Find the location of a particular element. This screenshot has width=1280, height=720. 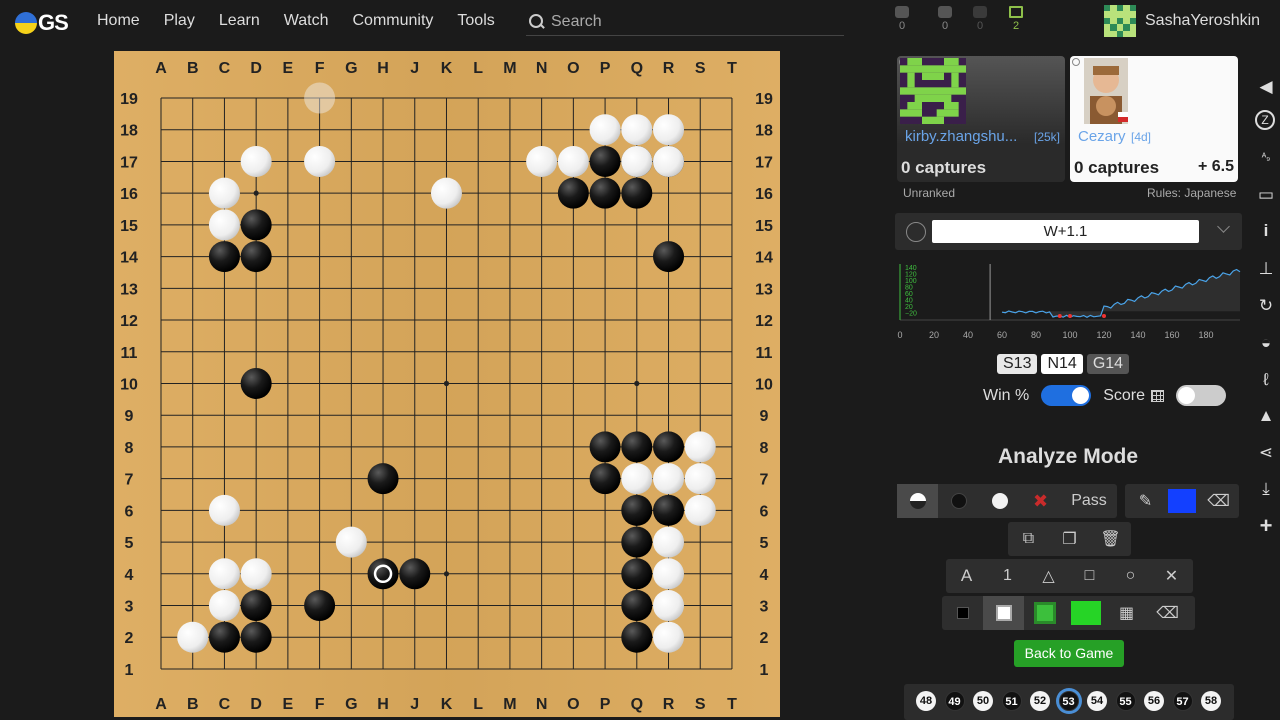

move-node: 58 is located at coordinates (1211, 701).